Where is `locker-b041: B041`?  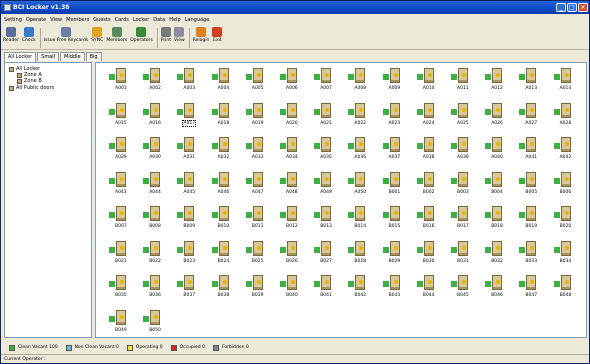
locker-b041: B041 is located at coordinates (325, 289).